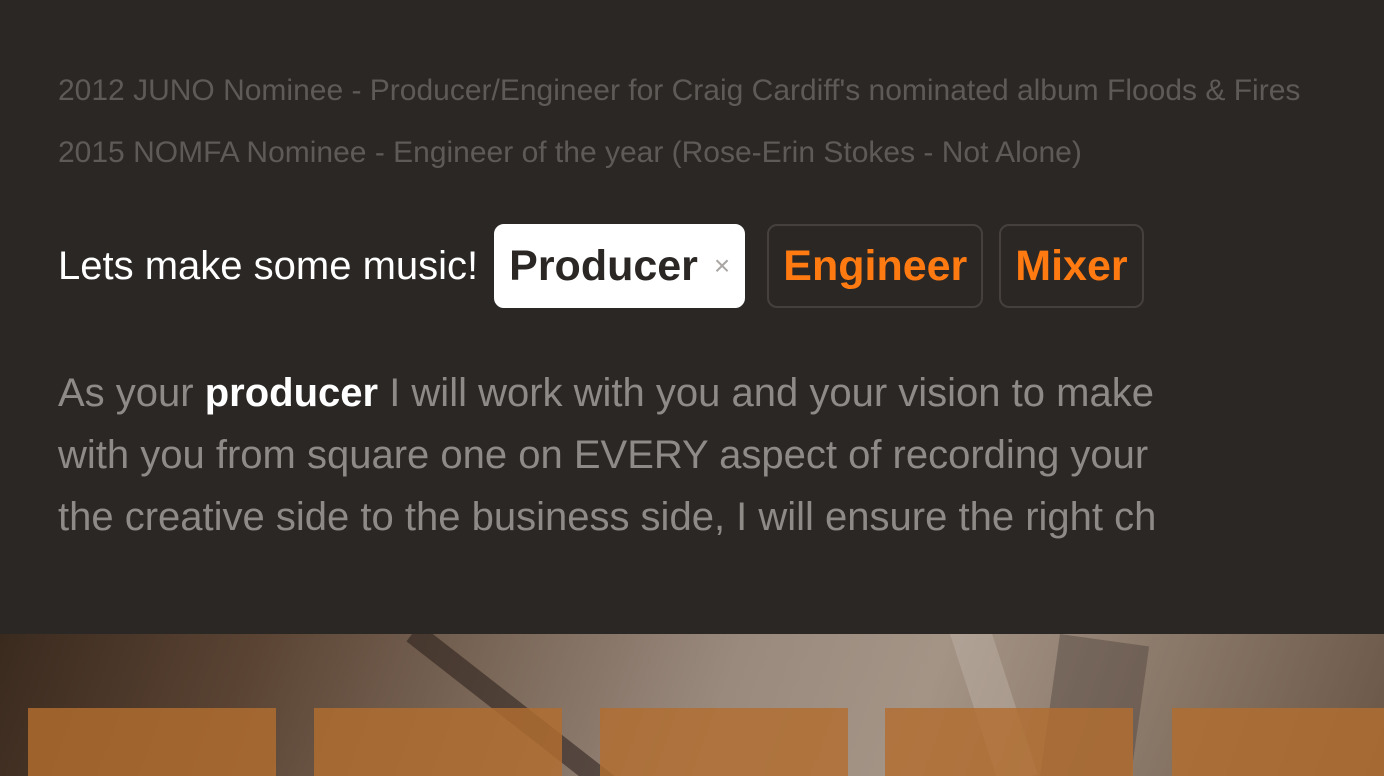 The image size is (1384, 776). I want to click on tag-producer: Producer ×, so click(620, 266).